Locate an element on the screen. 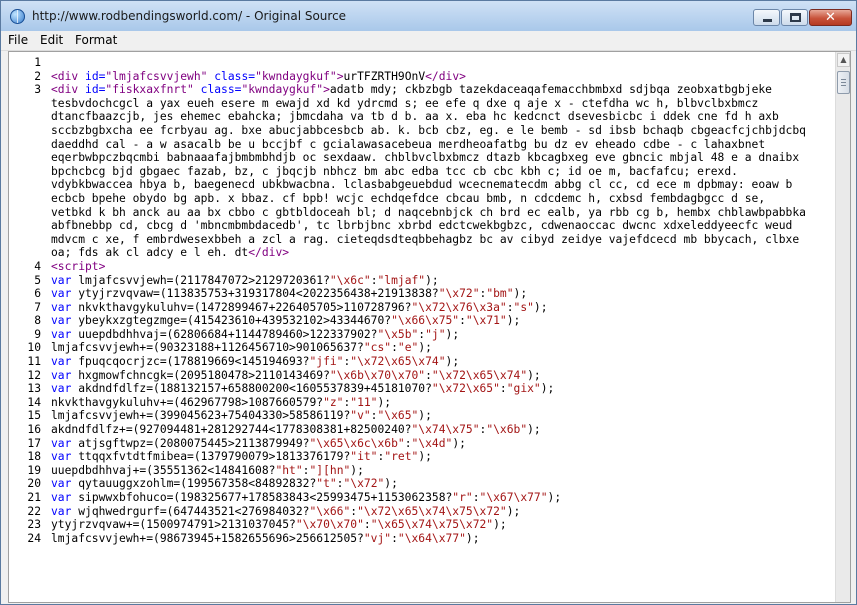 The width and height of the screenshot is (857, 605). line-content: <script> is located at coordinates (78, 267).